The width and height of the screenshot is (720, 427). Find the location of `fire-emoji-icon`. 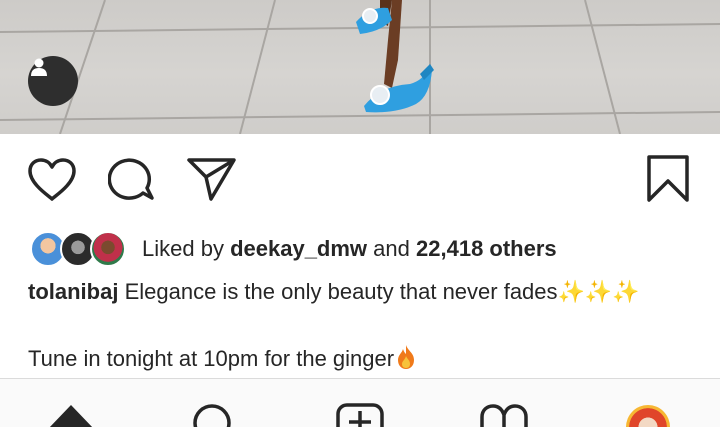

fire-emoji-icon is located at coordinates (406, 357).